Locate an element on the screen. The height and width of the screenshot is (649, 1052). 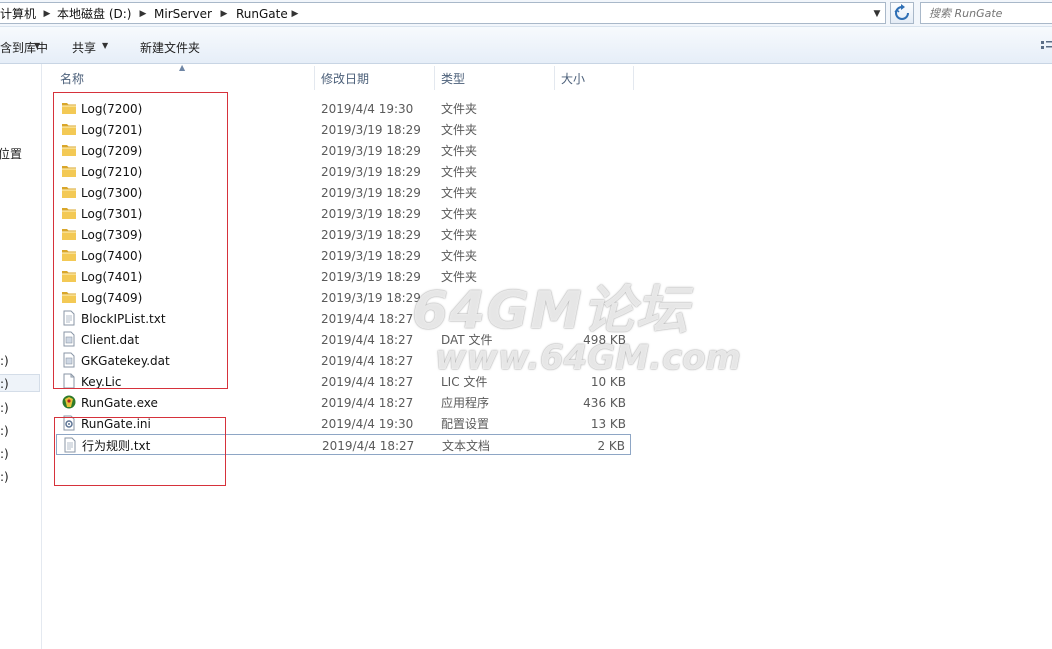
breadcrumb-rungate: RunGate is located at coordinates (262, 14).